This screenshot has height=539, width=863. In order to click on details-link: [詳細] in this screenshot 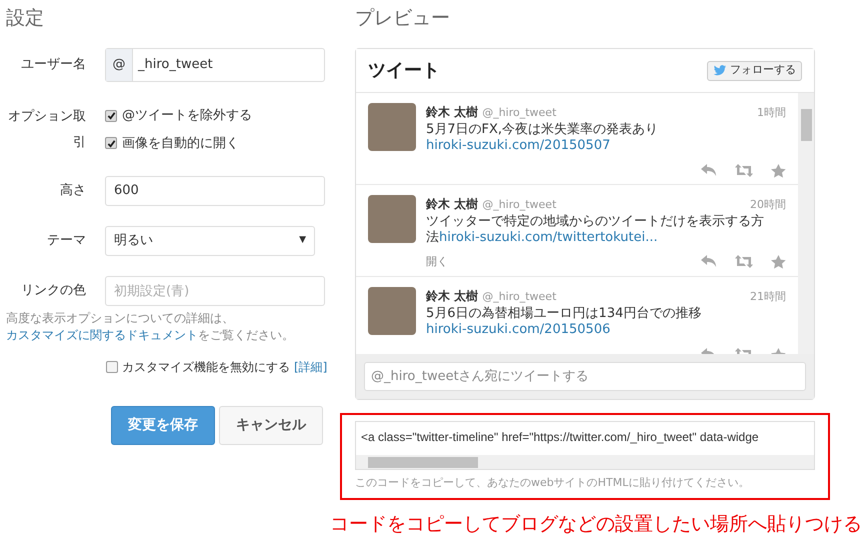, I will do `click(311, 367)`.